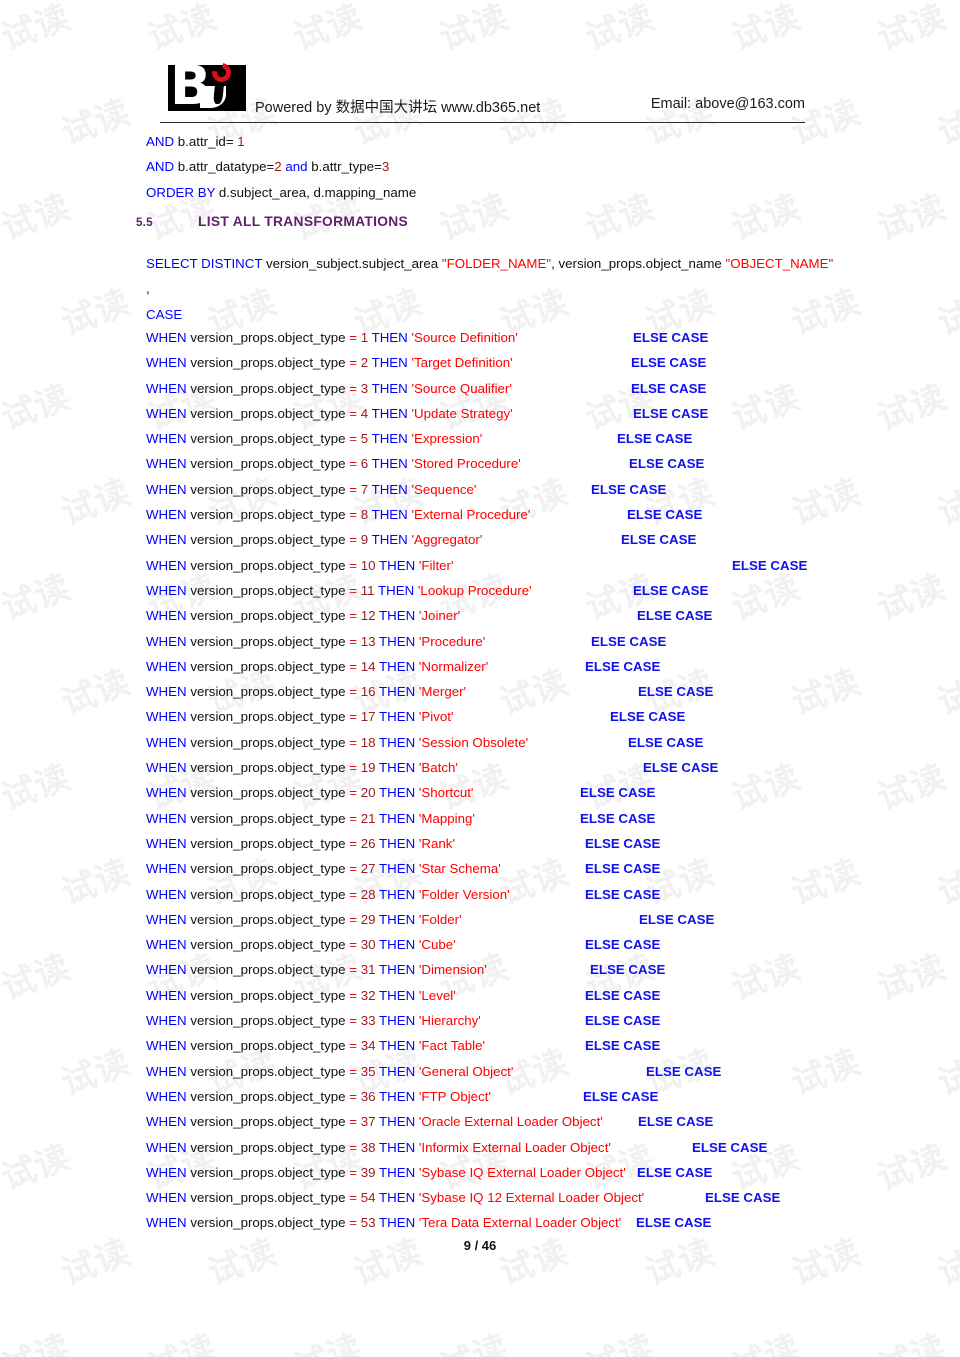 The height and width of the screenshot is (1357, 960). What do you see at coordinates (366, 388) in the screenshot?
I see `when-type-number: 3` at bounding box center [366, 388].